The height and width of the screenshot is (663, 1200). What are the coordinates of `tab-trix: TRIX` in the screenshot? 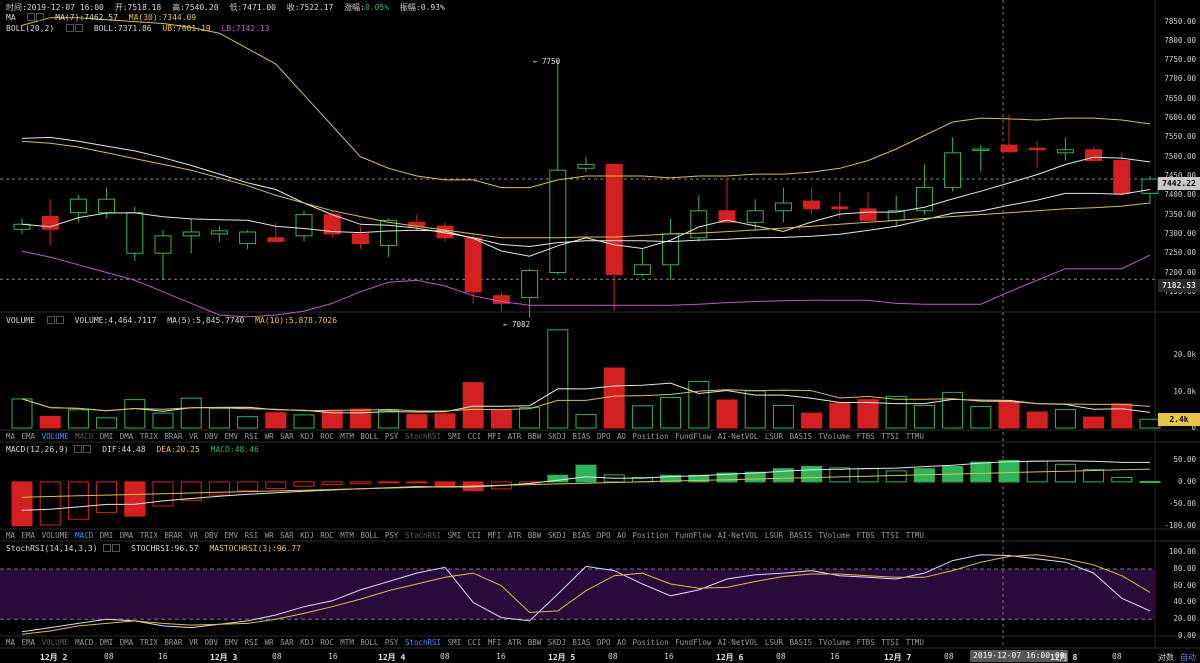 It's located at (149, 436).